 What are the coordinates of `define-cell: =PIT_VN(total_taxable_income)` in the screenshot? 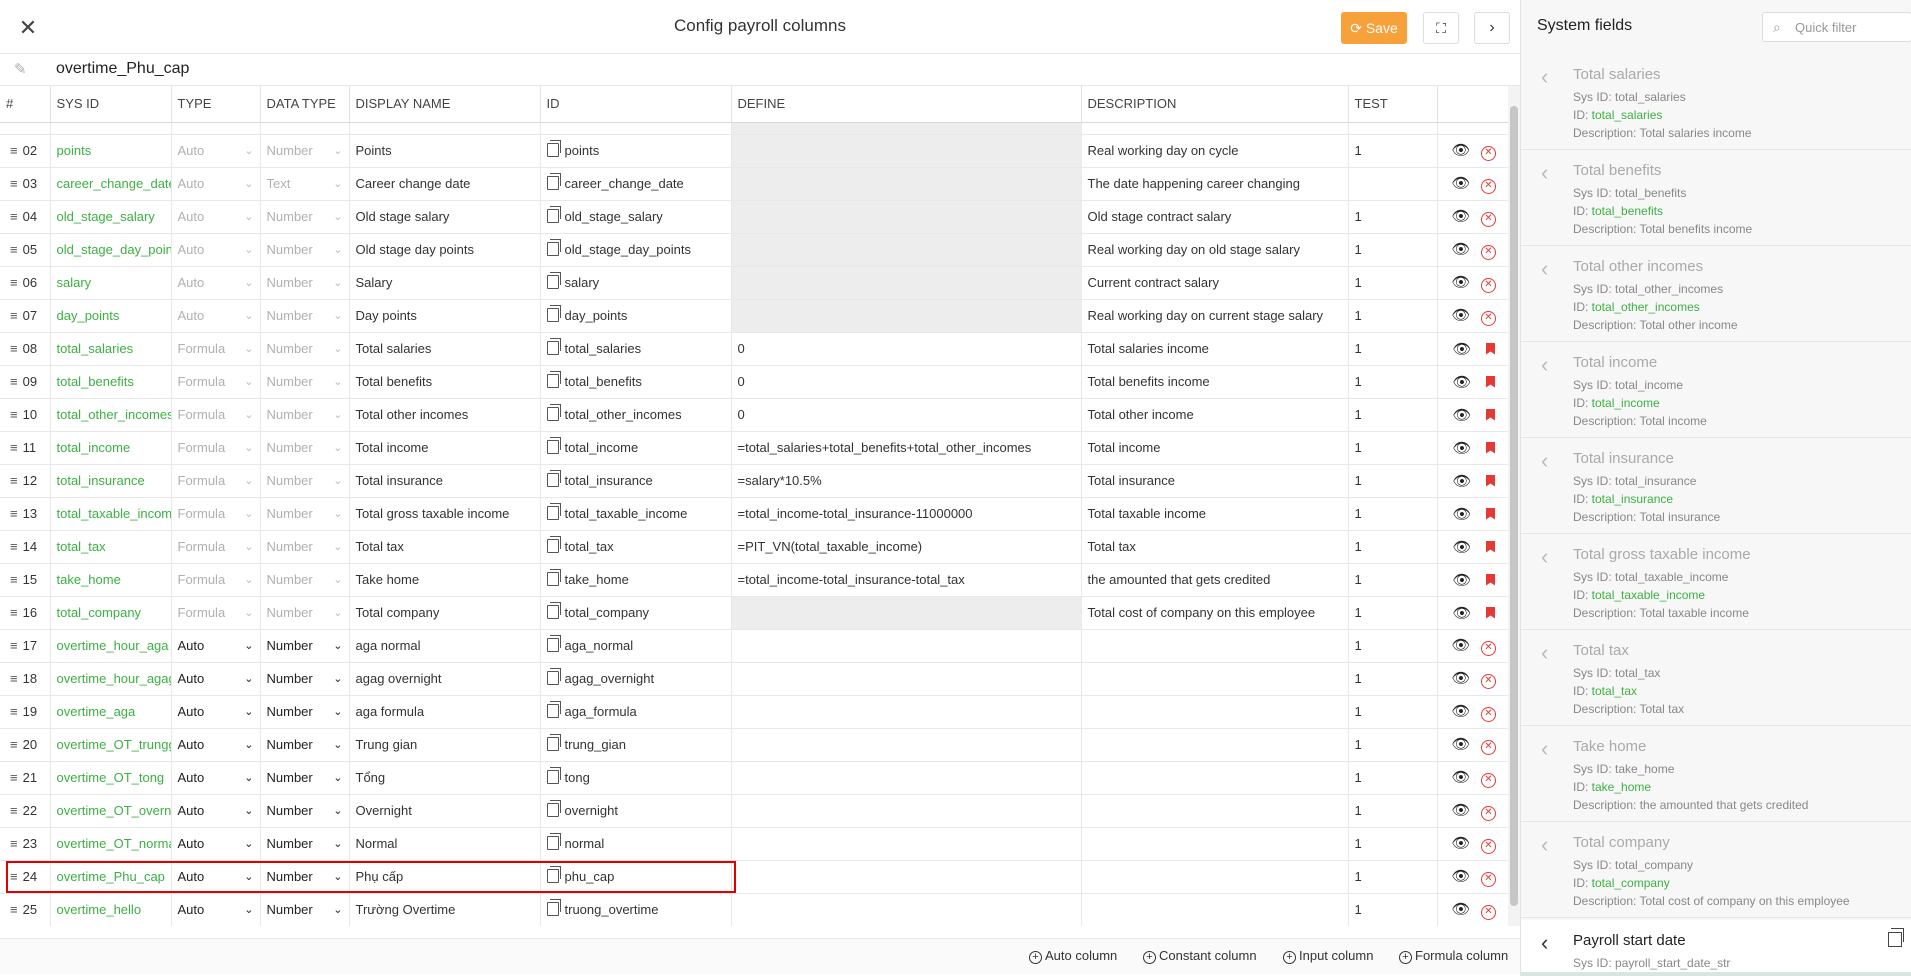 It's located at (906, 547).